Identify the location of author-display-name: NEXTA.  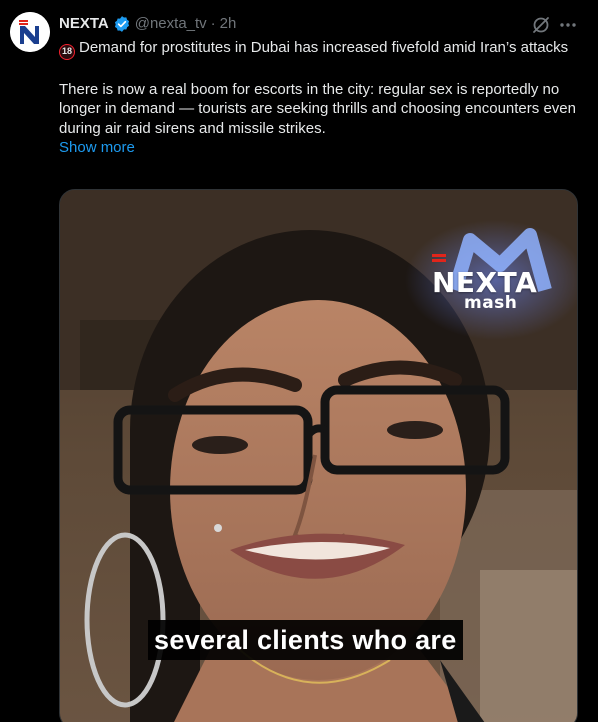
(84, 24).